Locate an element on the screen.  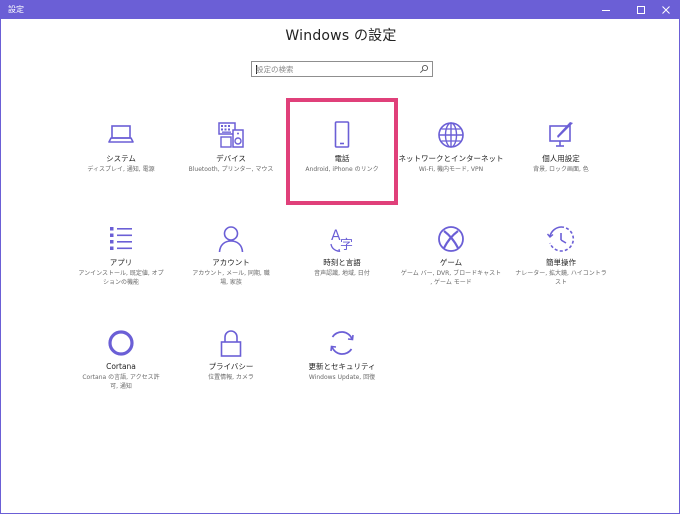
tile-label: ゲーム is located at coordinates (451, 262).